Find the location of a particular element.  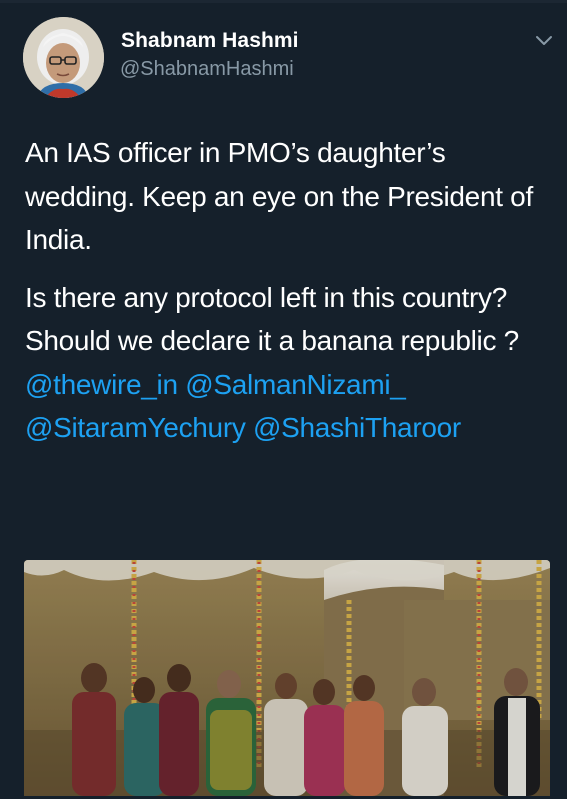

author-display-name: Shabnam Hashmi is located at coordinates (210, 41).